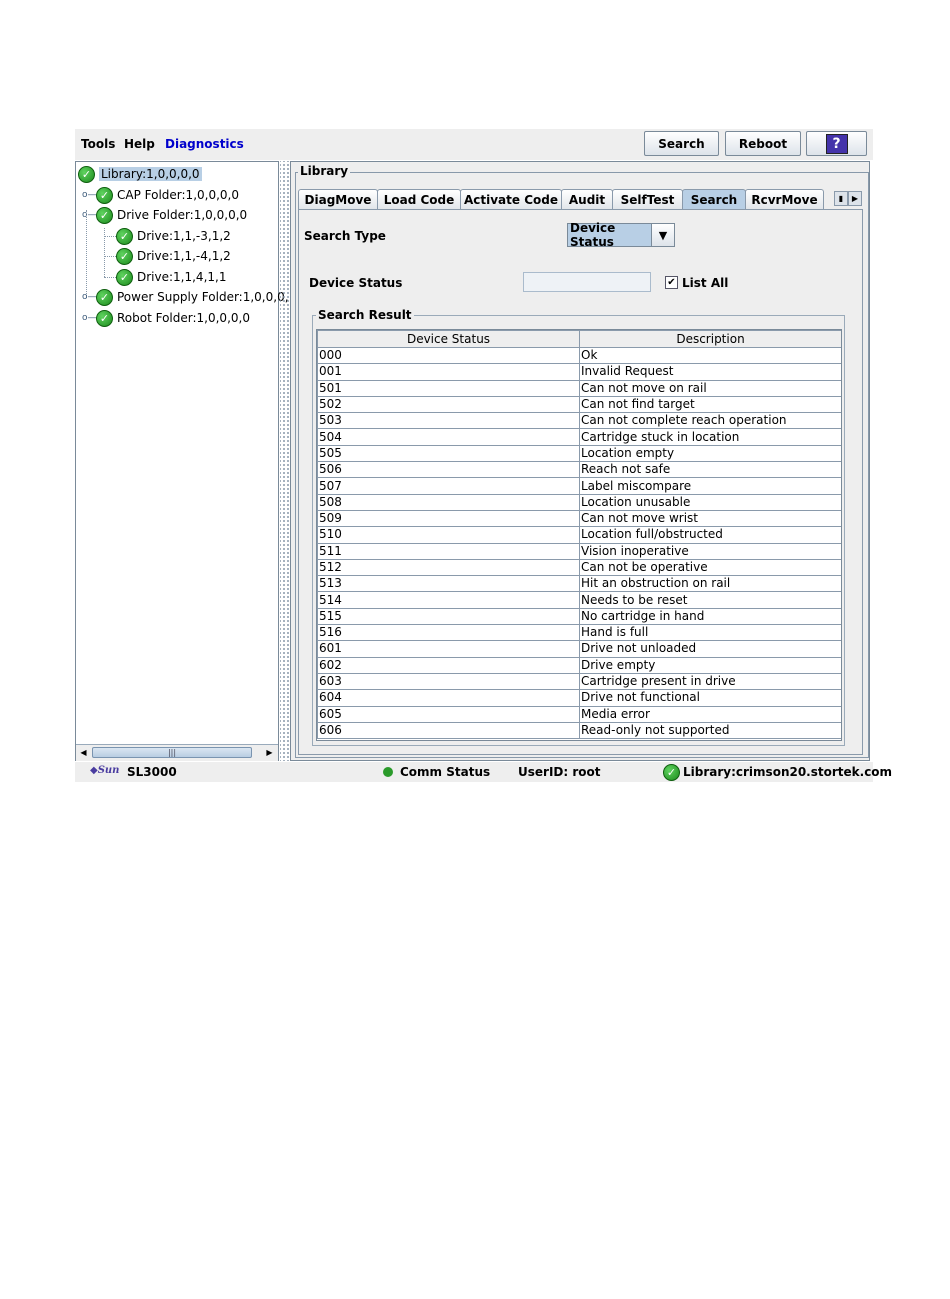  I want to click on tree-node-robot-folder: o— ✓ Robot Folder:1,0,0,0,0, so click(166, 318).